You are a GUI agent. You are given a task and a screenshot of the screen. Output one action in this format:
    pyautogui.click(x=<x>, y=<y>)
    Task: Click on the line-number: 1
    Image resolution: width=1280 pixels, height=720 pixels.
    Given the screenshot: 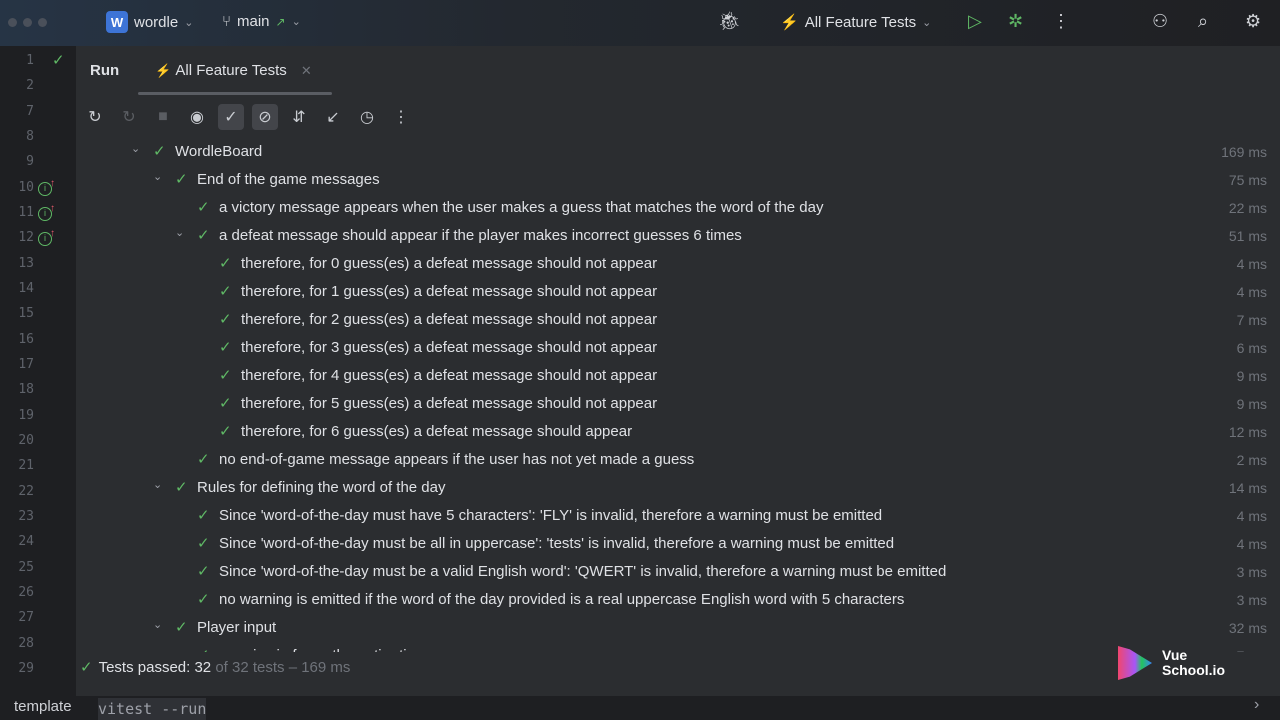 What is the action you would take?
    pyautogui.click(x=30, y=60)
    